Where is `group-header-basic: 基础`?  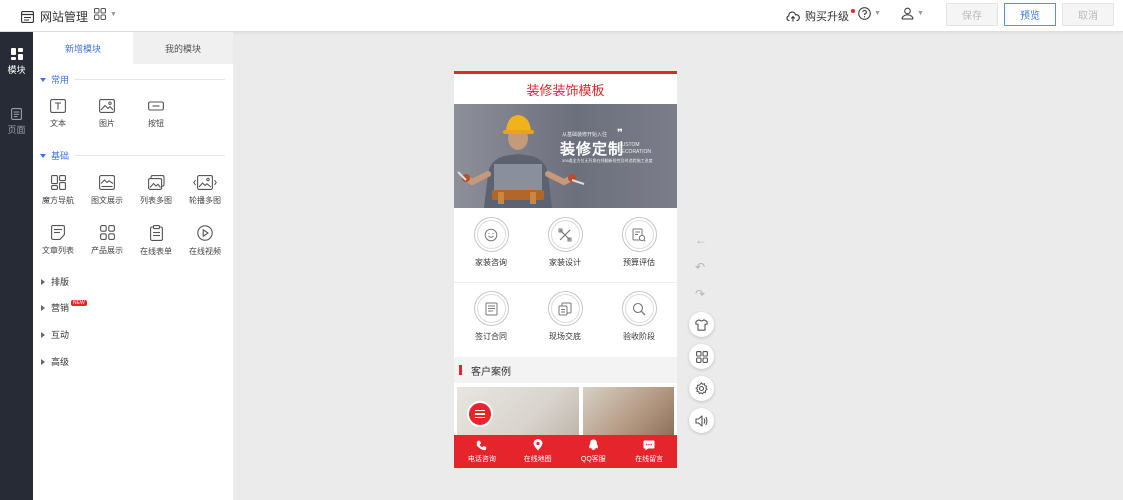 group-header-basic: 基础 is located at coordinates (132, 155).